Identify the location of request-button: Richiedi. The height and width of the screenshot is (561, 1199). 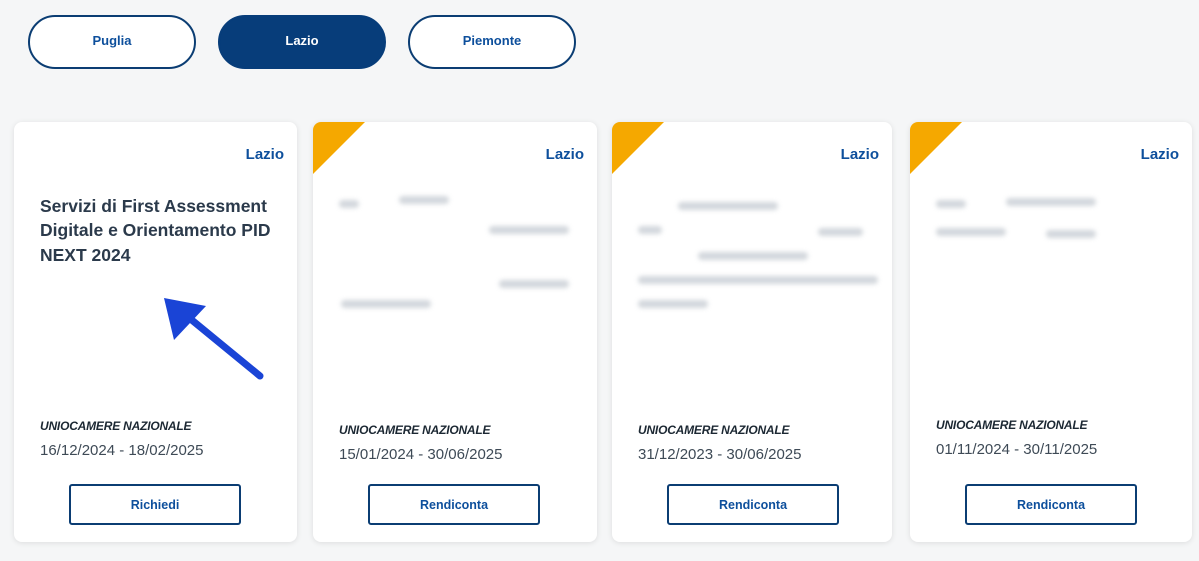
(155, 504).